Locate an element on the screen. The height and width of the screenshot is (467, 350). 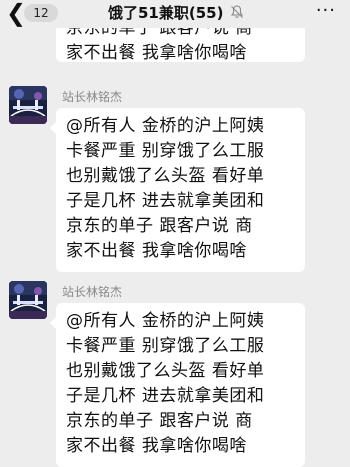
chat-header: ❮ 12 饿了51兼职(55) ··· is located at coordinates (175, 14).